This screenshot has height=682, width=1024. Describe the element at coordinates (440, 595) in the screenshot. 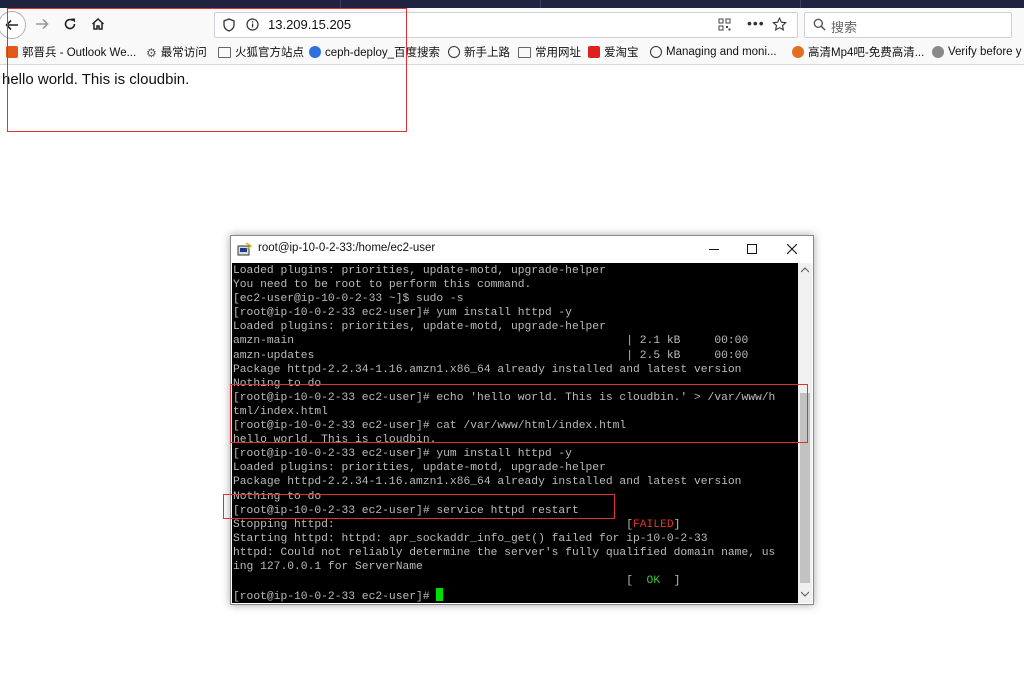

I see `terminal-cursor` at that location.